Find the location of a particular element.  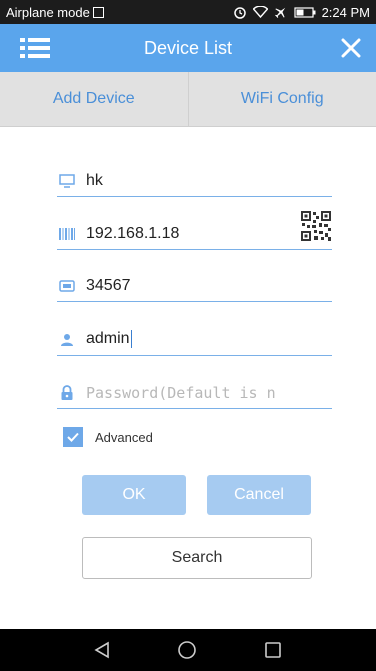

close-button is located at coordinates (351, 48).